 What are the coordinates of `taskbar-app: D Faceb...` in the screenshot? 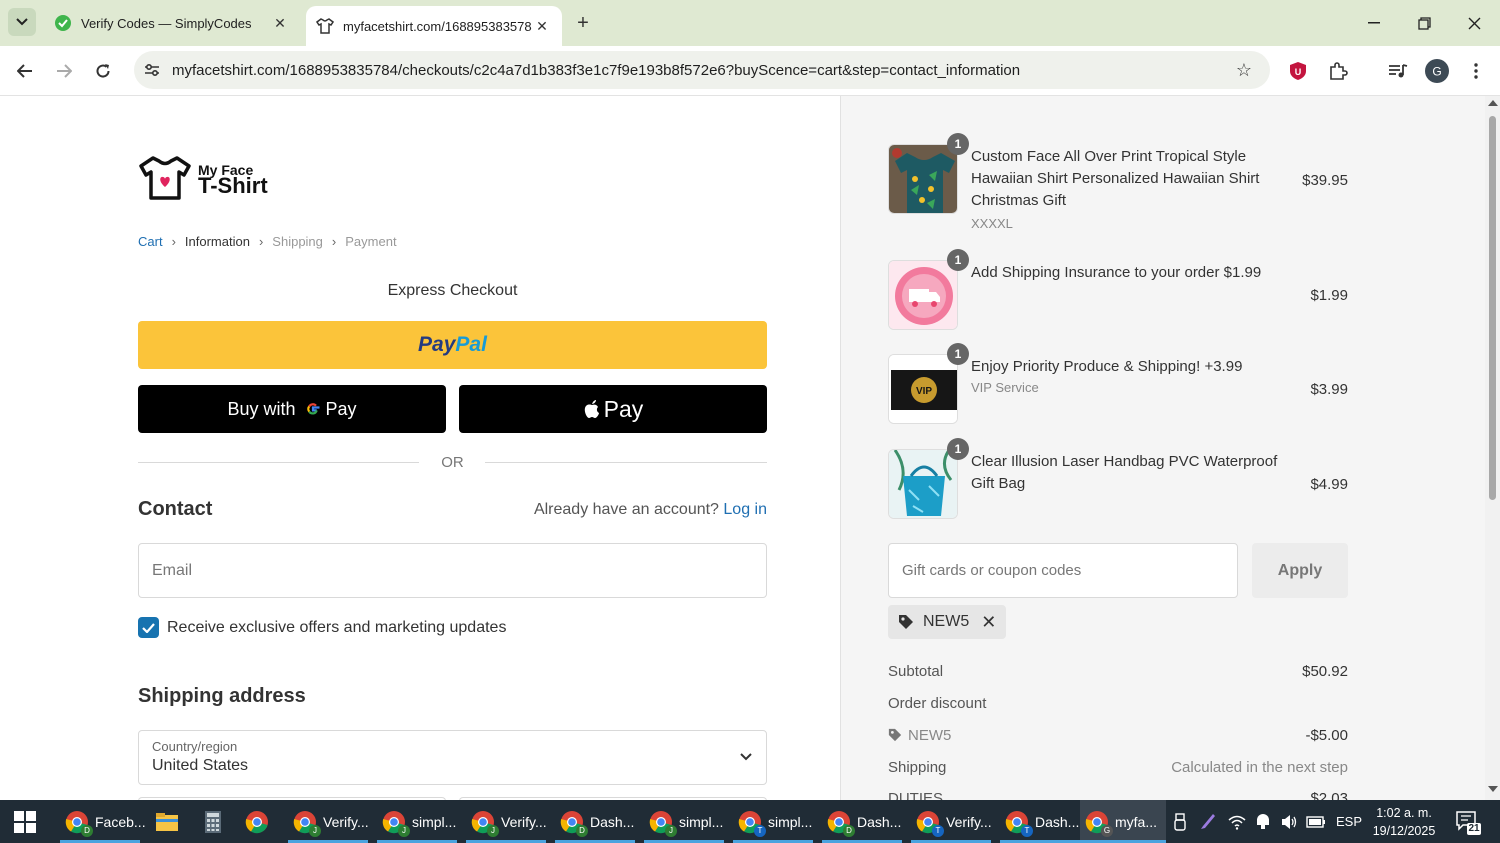 It's located at (103, 821).